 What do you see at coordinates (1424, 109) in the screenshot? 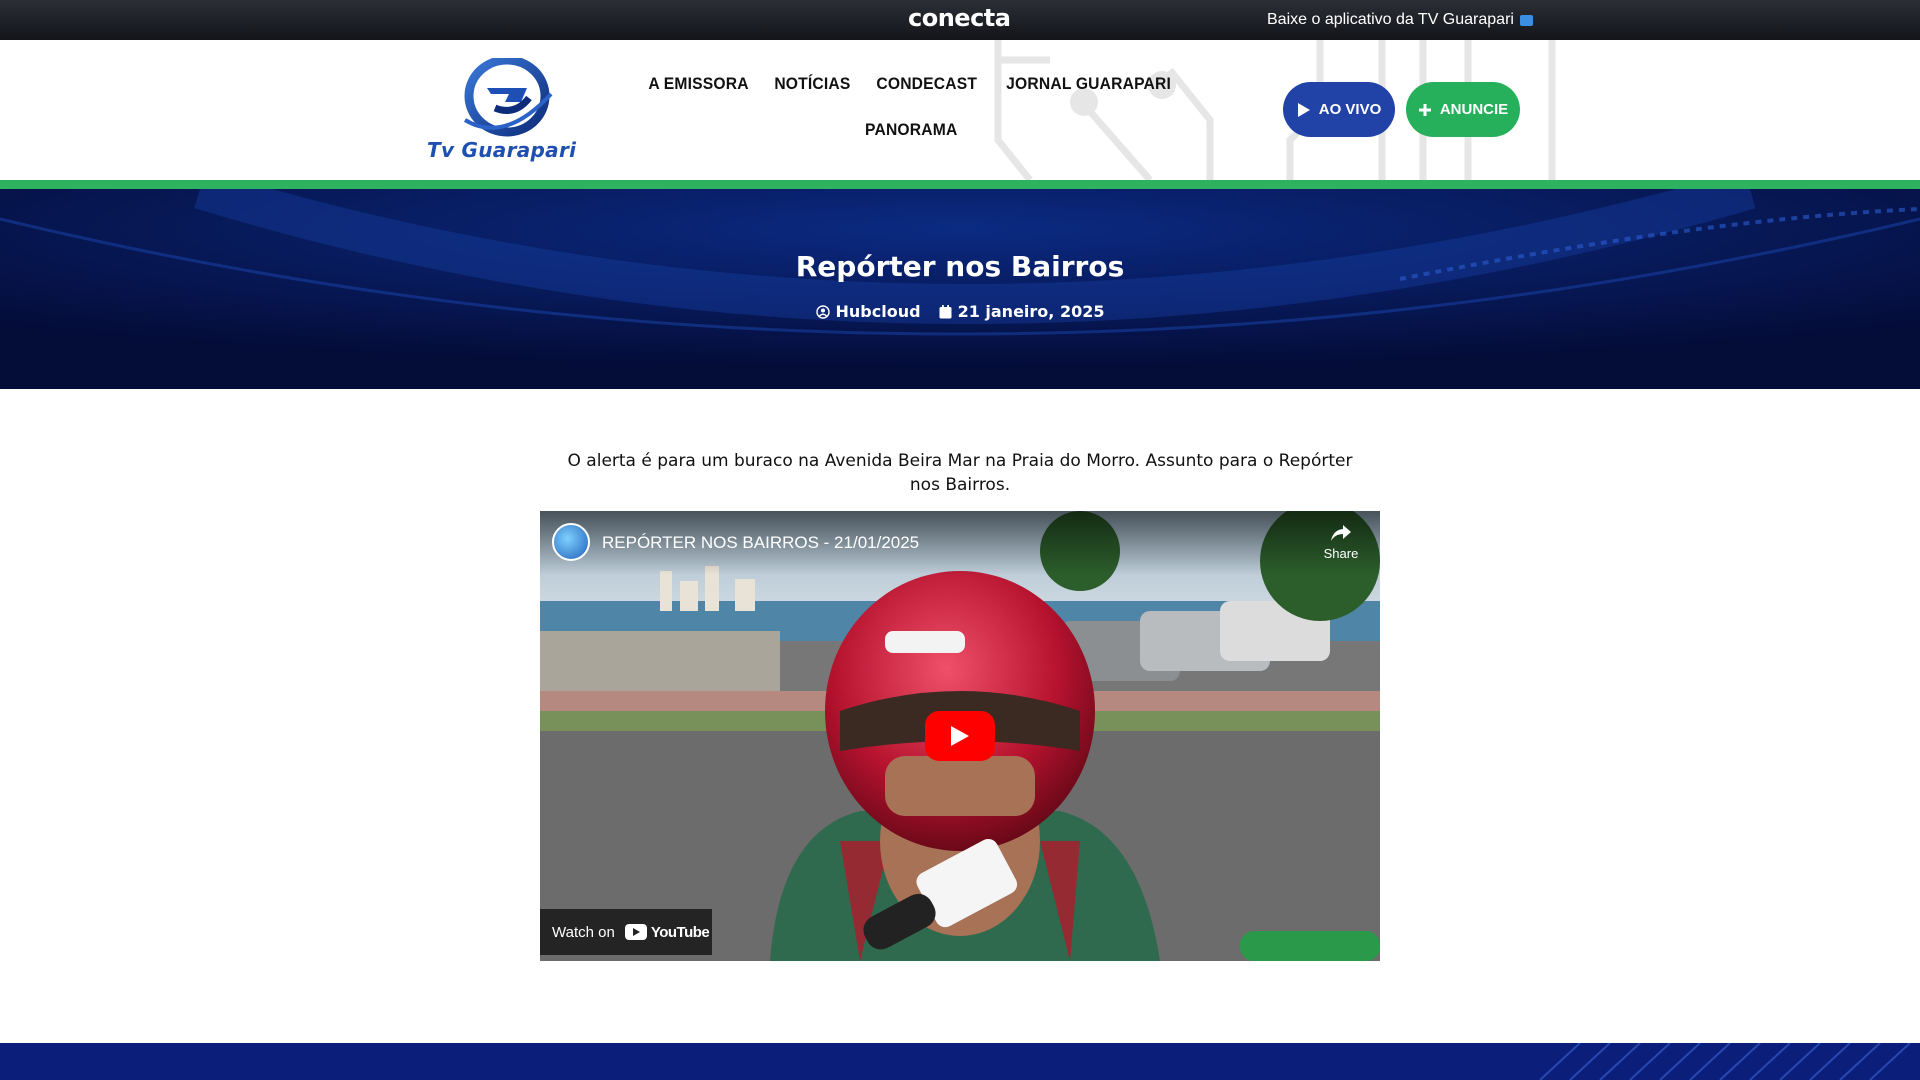
I see `plus-icon` at bounding box center [1424, 109].